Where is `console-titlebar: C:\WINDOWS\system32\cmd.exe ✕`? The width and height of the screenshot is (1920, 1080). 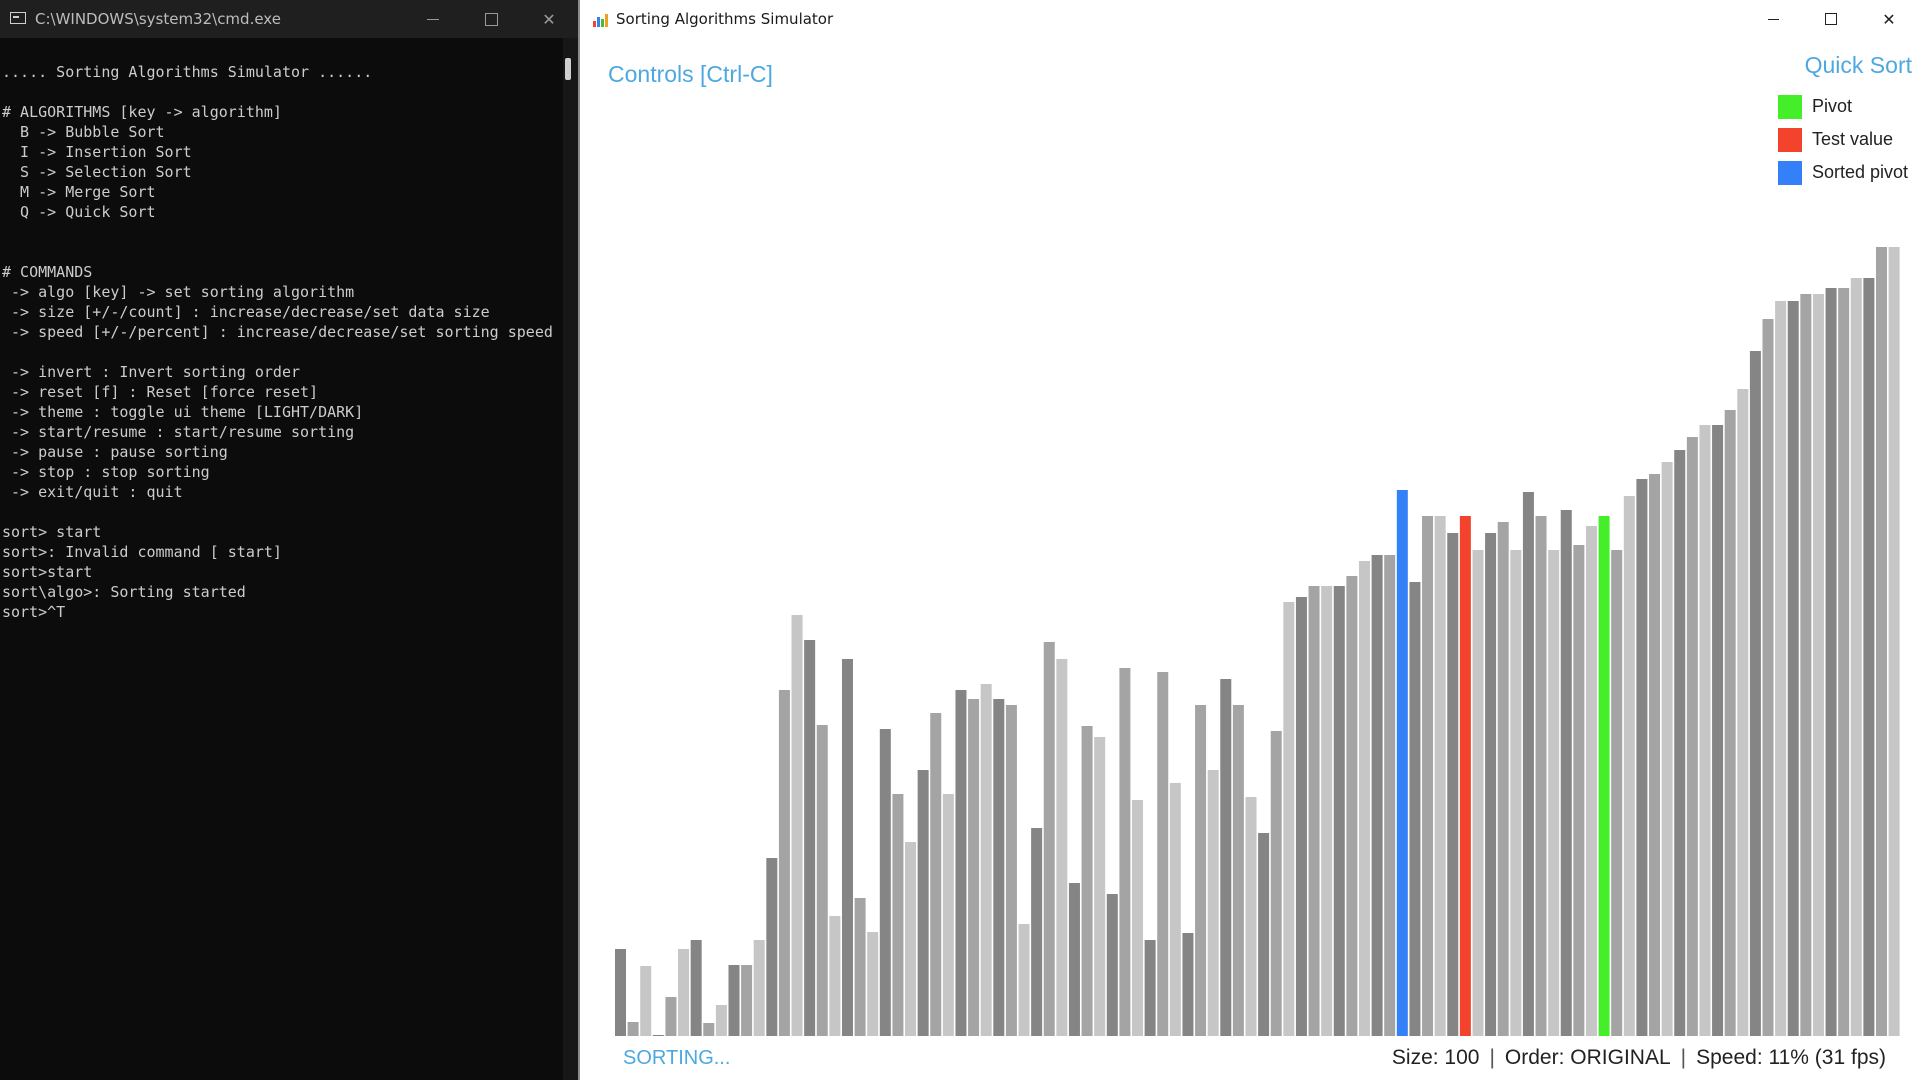 console-titlebar: C:\WINDOWS\system32\cmd.exe ✕ is located at coordinates (289, 19).